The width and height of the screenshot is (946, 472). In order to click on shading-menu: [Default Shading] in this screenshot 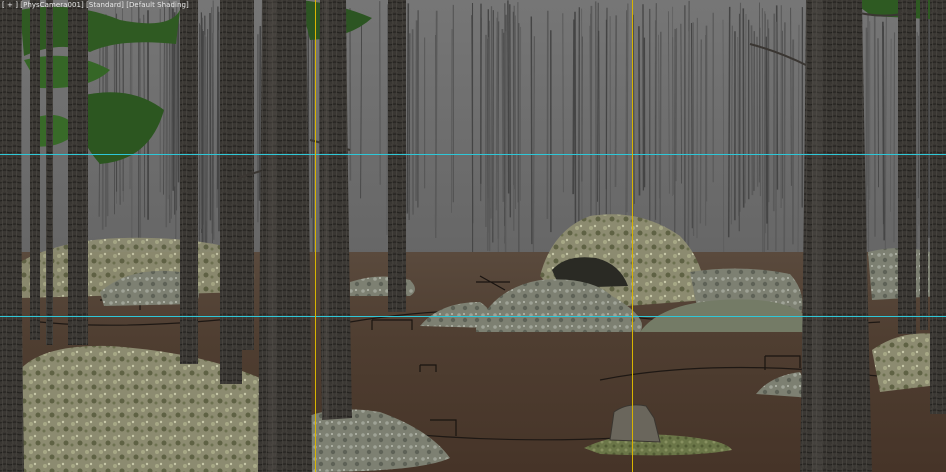, I will do `click(157, 5)`.